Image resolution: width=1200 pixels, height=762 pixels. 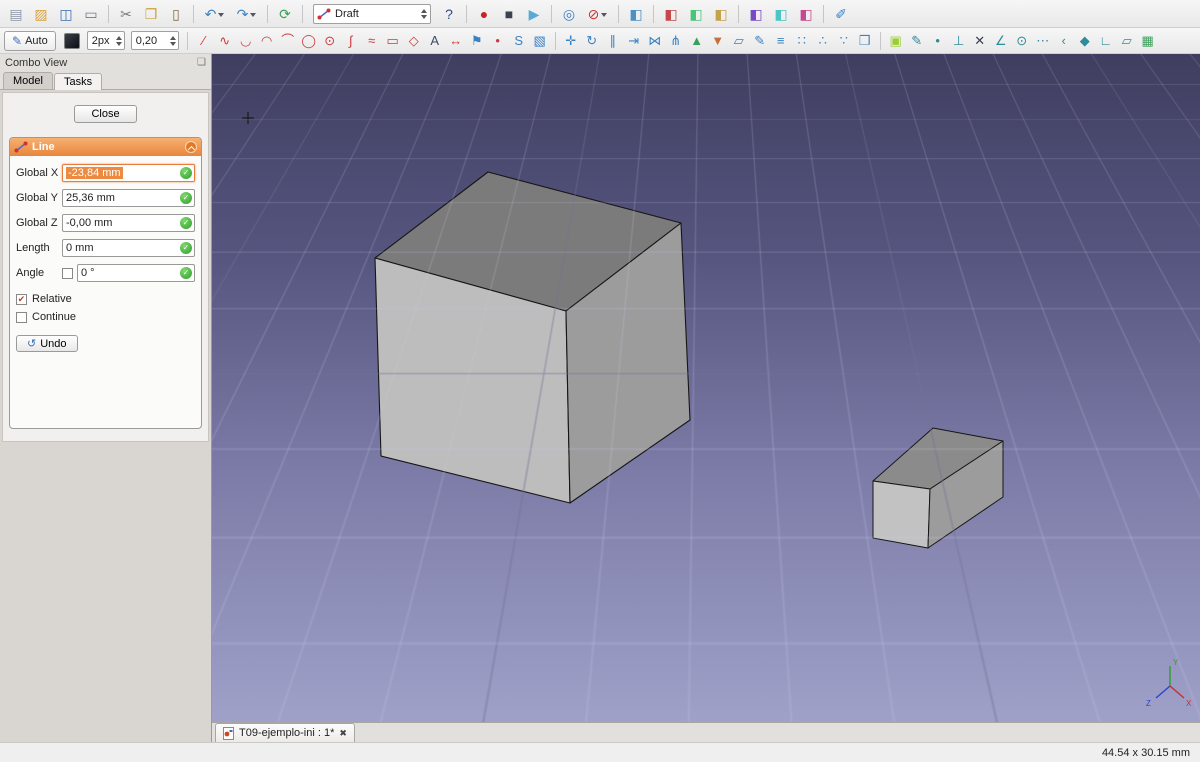 I want to click on collapse-icon, so click(x=191, y=147).